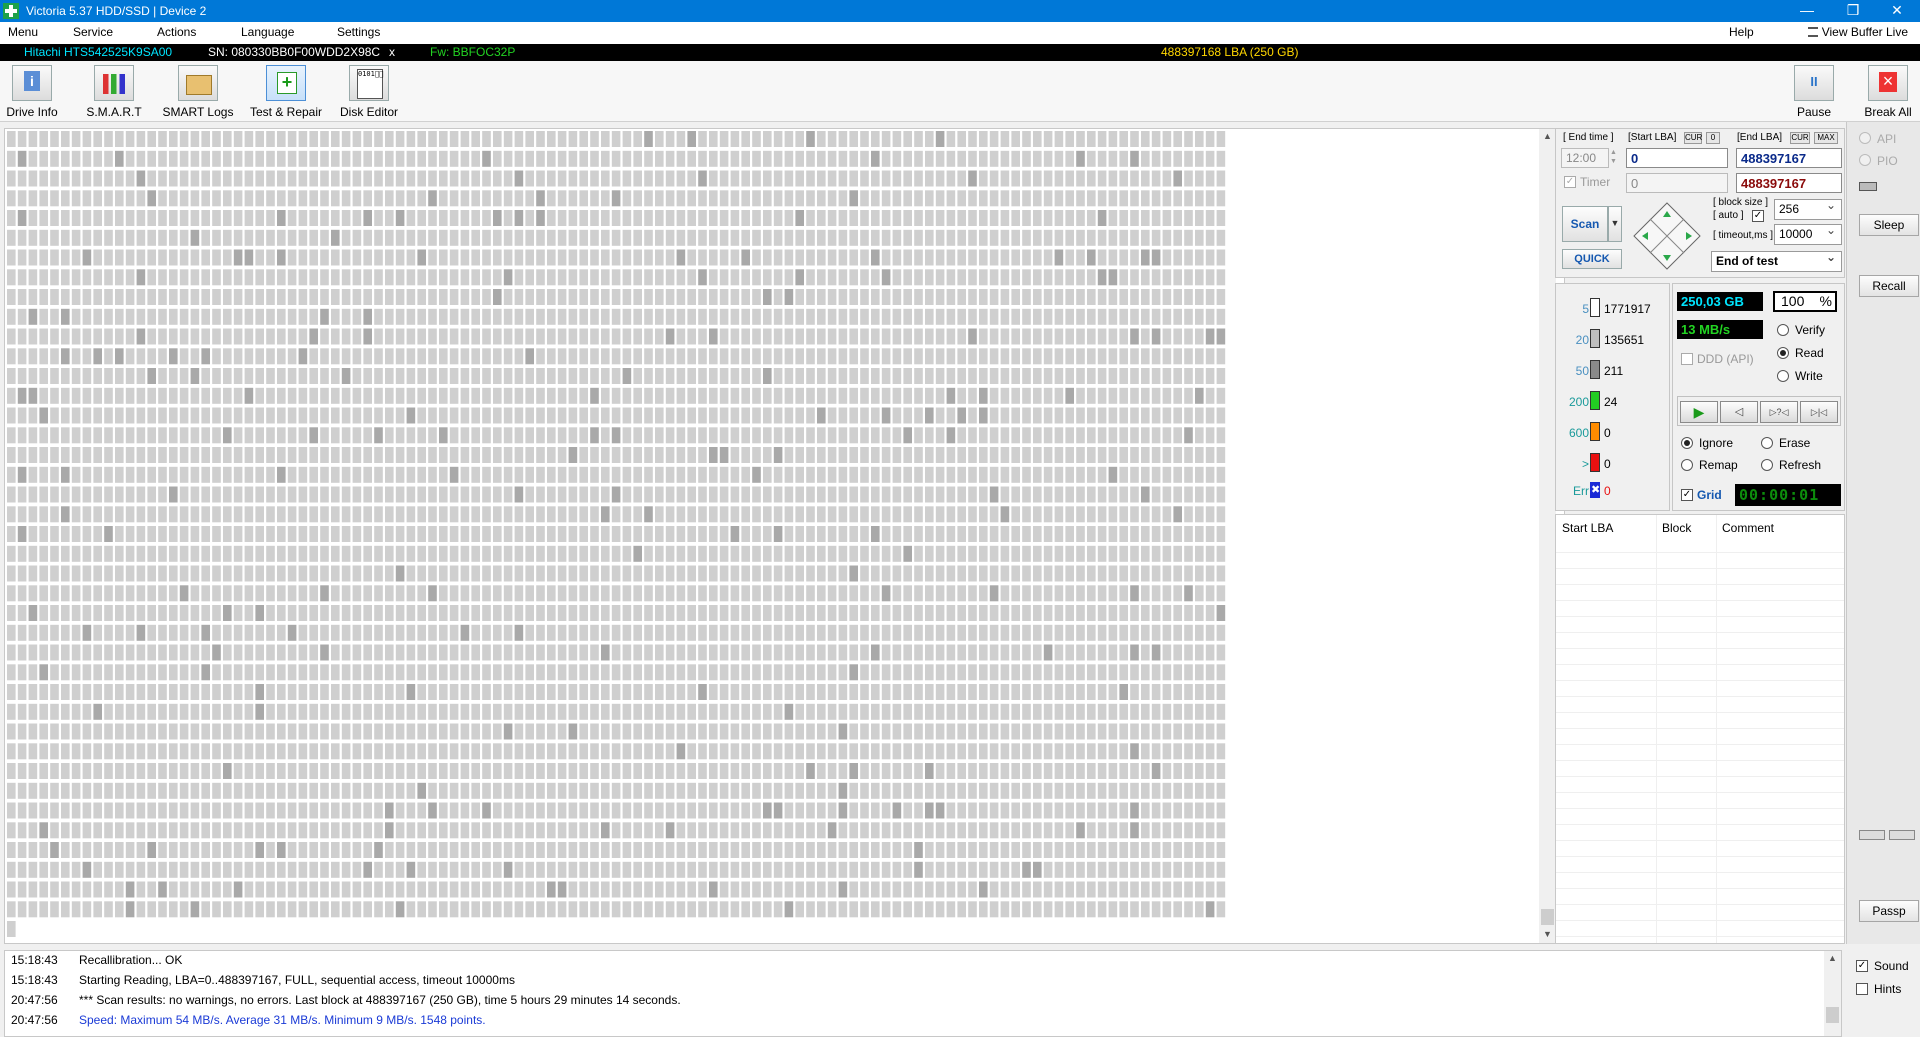 The height and width of the screenshot is (1037, 1920). What do you see at coordinates (93, 32) in the screenshot?
I see `menu-item-service: Service` at bounding box center [93, 32].